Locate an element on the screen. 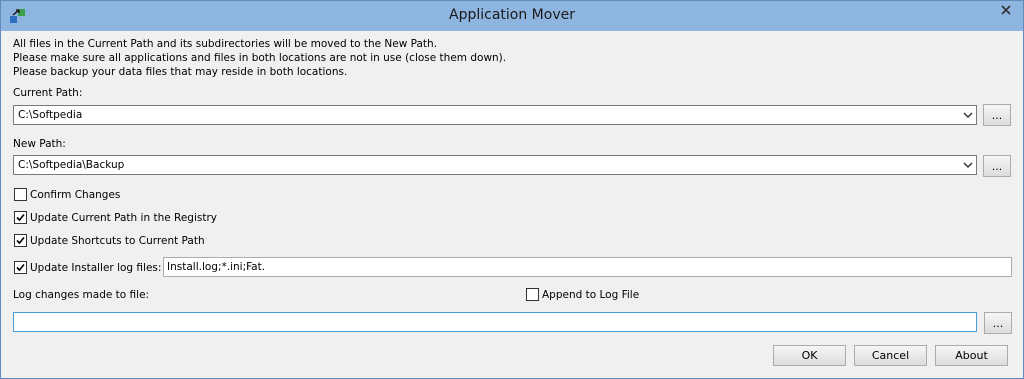 The image size is (1024, 379). log-file-input is located at coordinates (495, 322).